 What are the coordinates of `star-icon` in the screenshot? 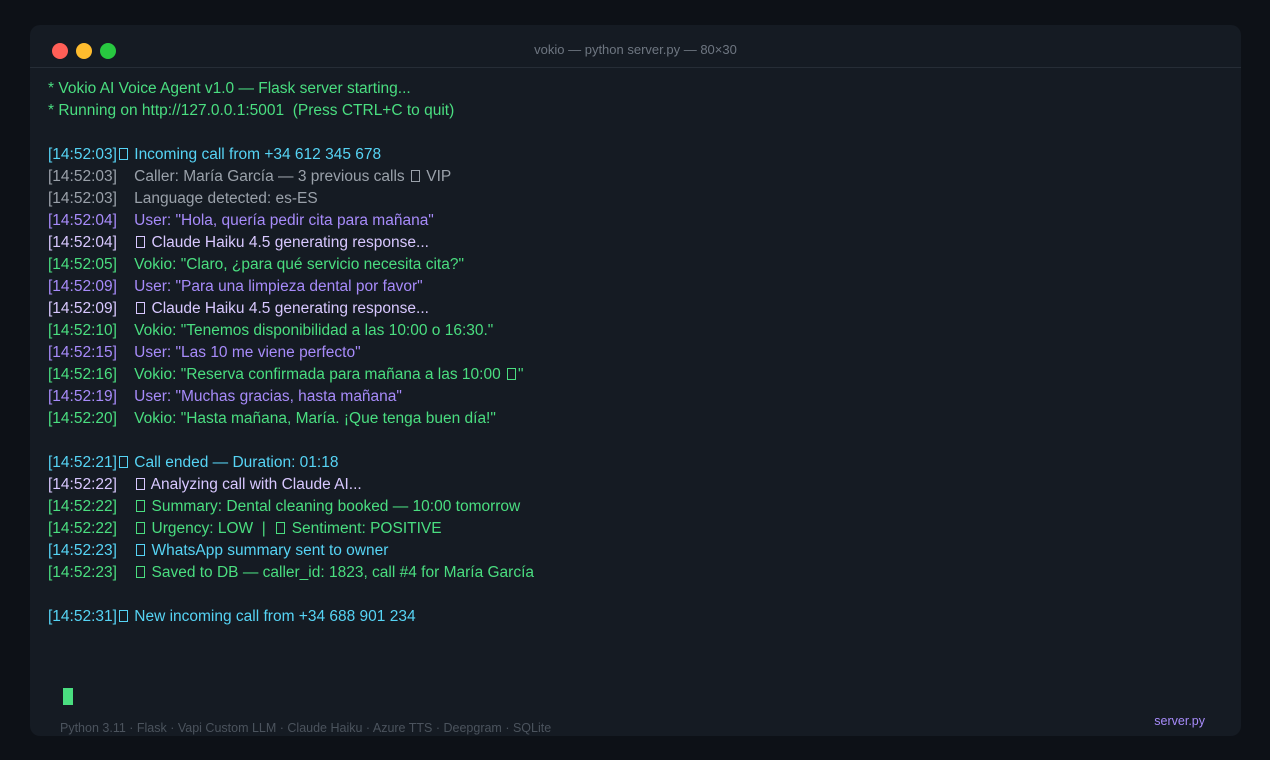 It's located at (415, 176).